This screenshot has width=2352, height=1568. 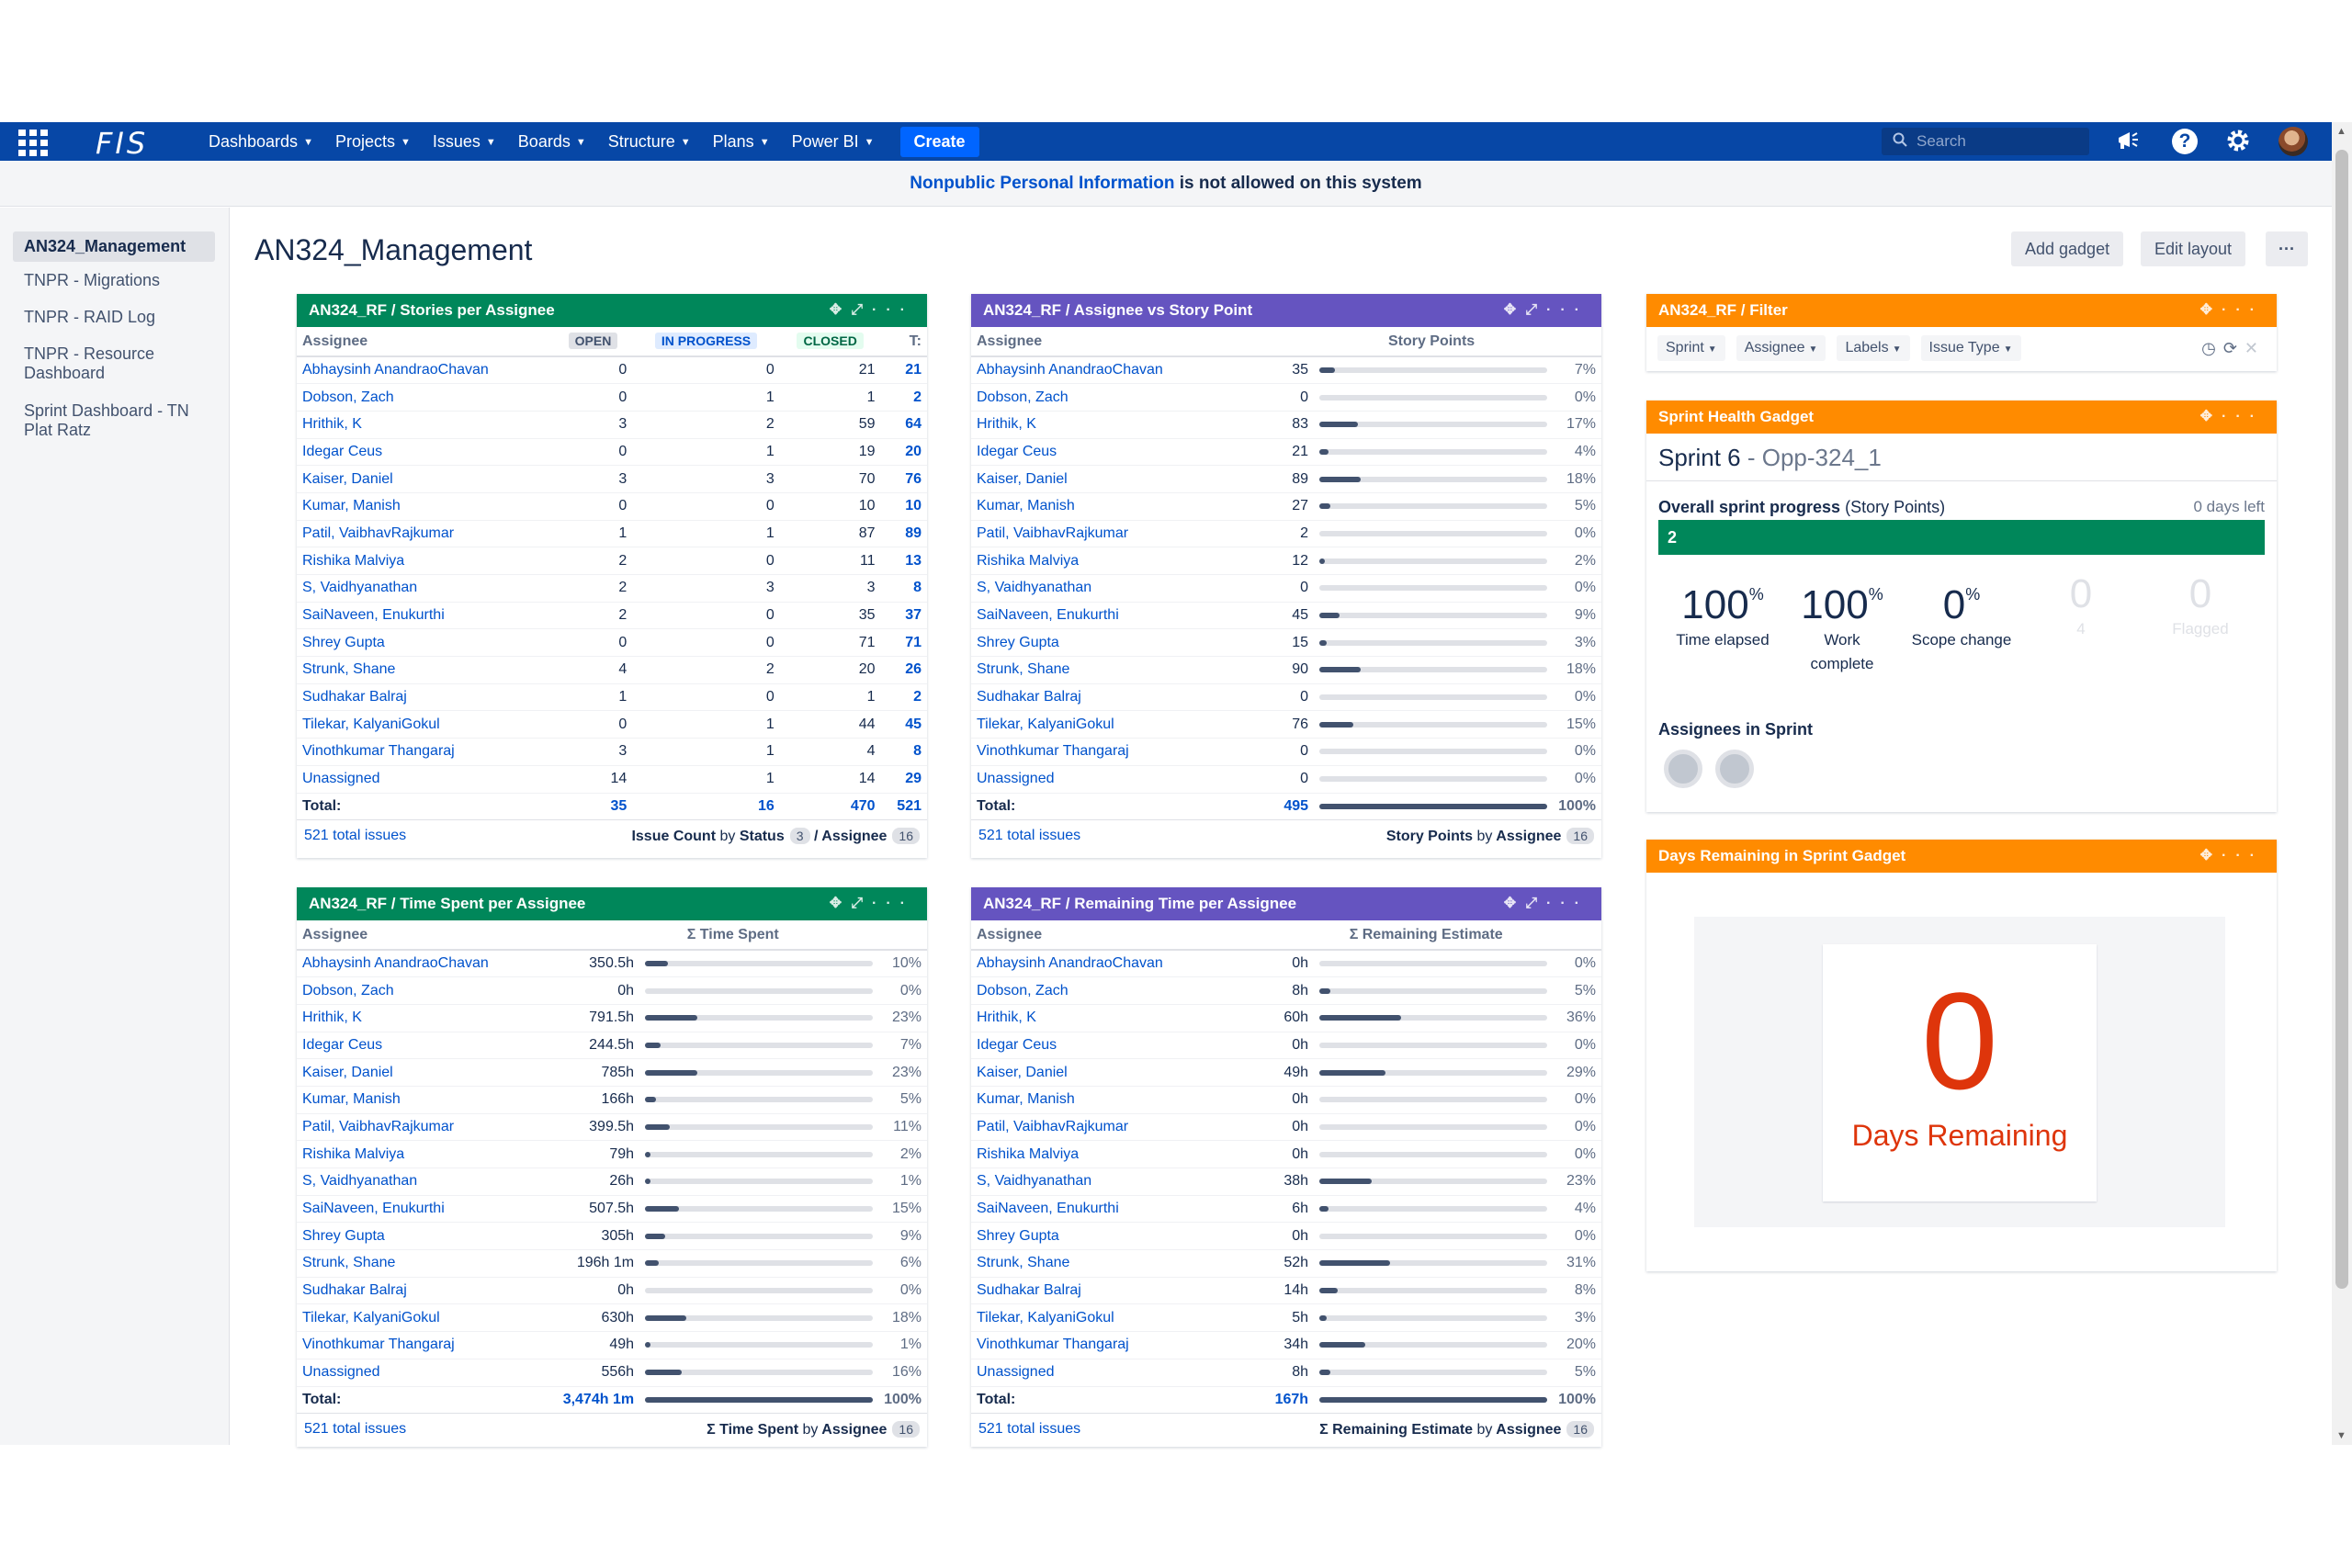 I want to click on status-count-link: 20, so click(x=830, y=670).